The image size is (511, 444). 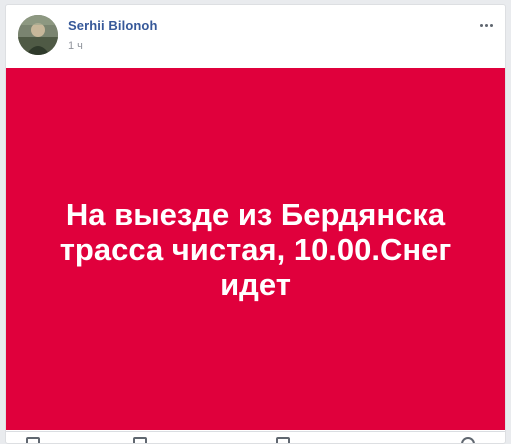 What do you see at coordinates (255, 437) in the screenshot?
I see `post-actions-bar` at bounding box center [255, 437].